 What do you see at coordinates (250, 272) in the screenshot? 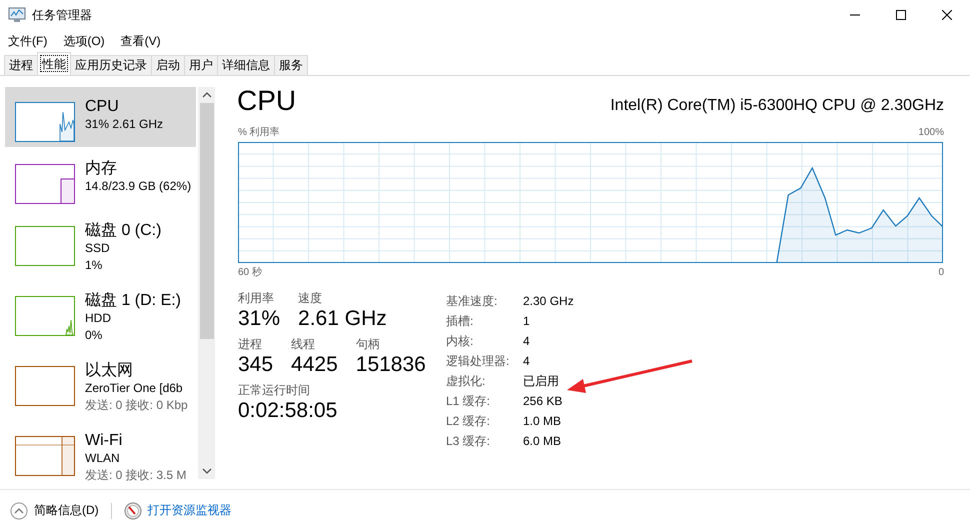
I see `time-span-label: 60 秒` at bounding box center [250, 272].